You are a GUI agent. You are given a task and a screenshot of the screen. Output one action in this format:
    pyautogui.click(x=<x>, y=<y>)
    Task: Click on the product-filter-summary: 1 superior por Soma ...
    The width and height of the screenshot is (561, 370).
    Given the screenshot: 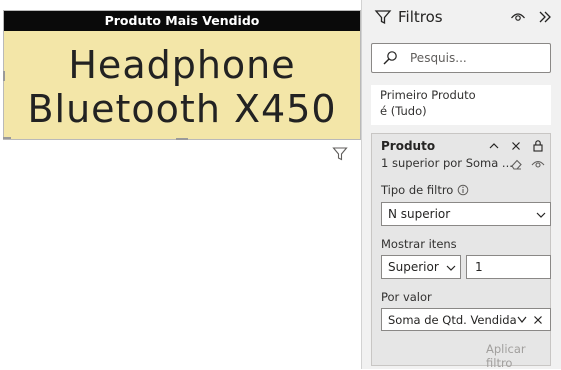 What is the action you would take?
    pyautogui.click(x=447, y=163)
    